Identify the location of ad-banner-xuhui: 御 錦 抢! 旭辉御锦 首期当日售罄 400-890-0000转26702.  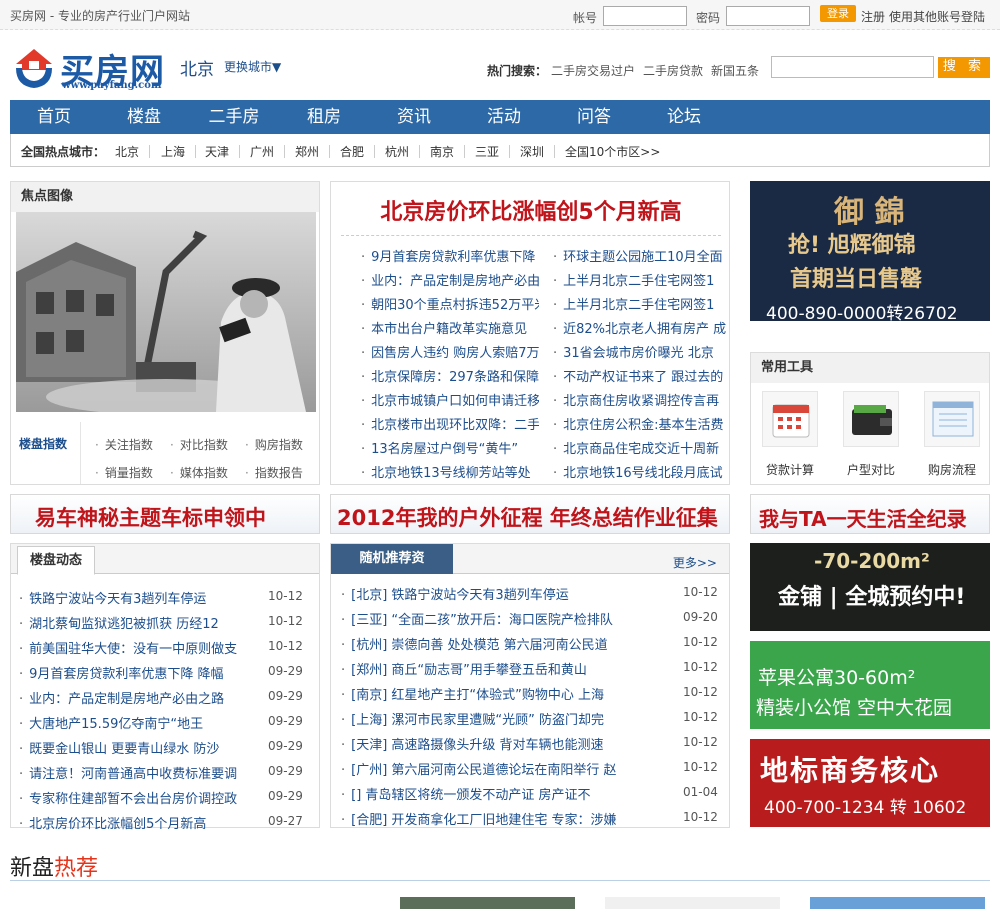
(870, 251).